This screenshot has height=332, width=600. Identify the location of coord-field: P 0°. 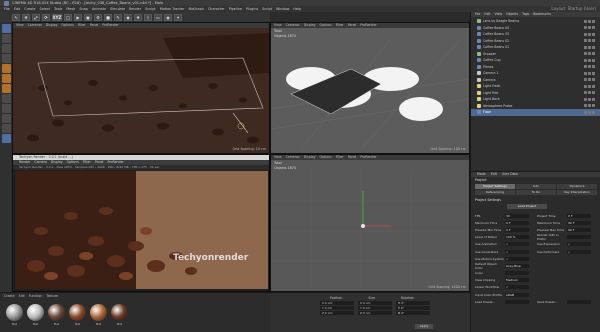
(413, 308).